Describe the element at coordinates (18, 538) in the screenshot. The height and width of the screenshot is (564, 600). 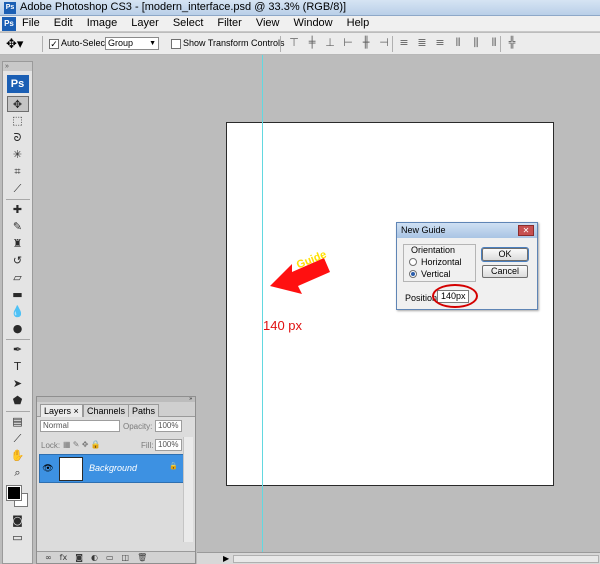
I see `screen-mode-icon: ▭` at that location.